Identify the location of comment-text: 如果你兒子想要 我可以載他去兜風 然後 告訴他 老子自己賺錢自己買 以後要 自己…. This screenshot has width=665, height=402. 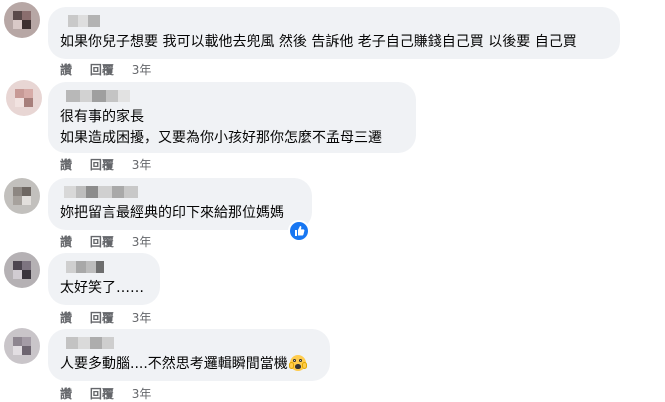
(318, 42).